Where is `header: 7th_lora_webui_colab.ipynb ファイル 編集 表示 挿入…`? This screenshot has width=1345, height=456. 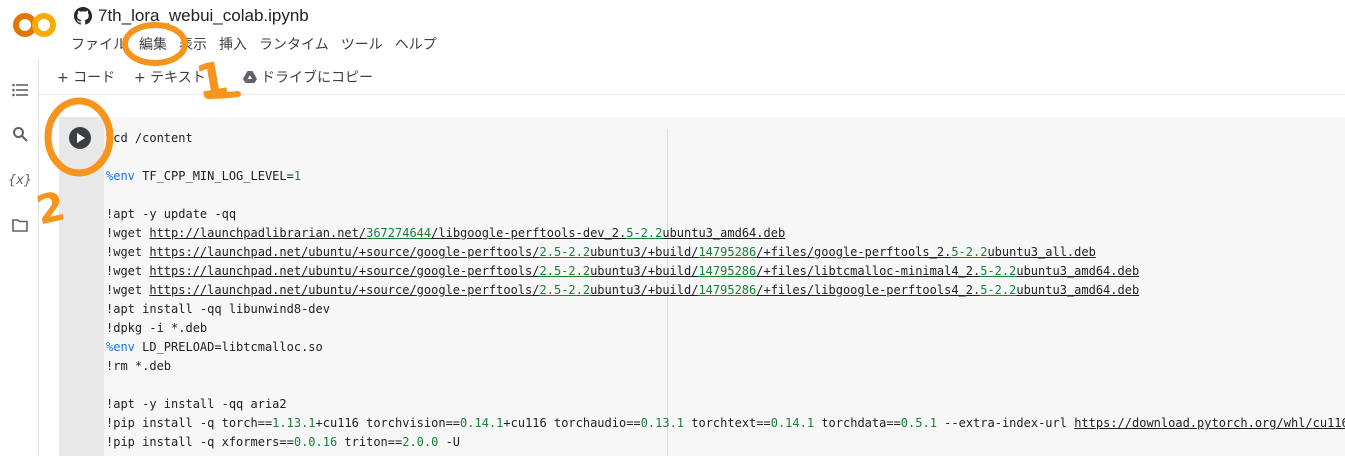 header: 7th_lora_webui_colab.ipynb ファイル 編集 表示 挿入… is located at coordinates (672, 30).